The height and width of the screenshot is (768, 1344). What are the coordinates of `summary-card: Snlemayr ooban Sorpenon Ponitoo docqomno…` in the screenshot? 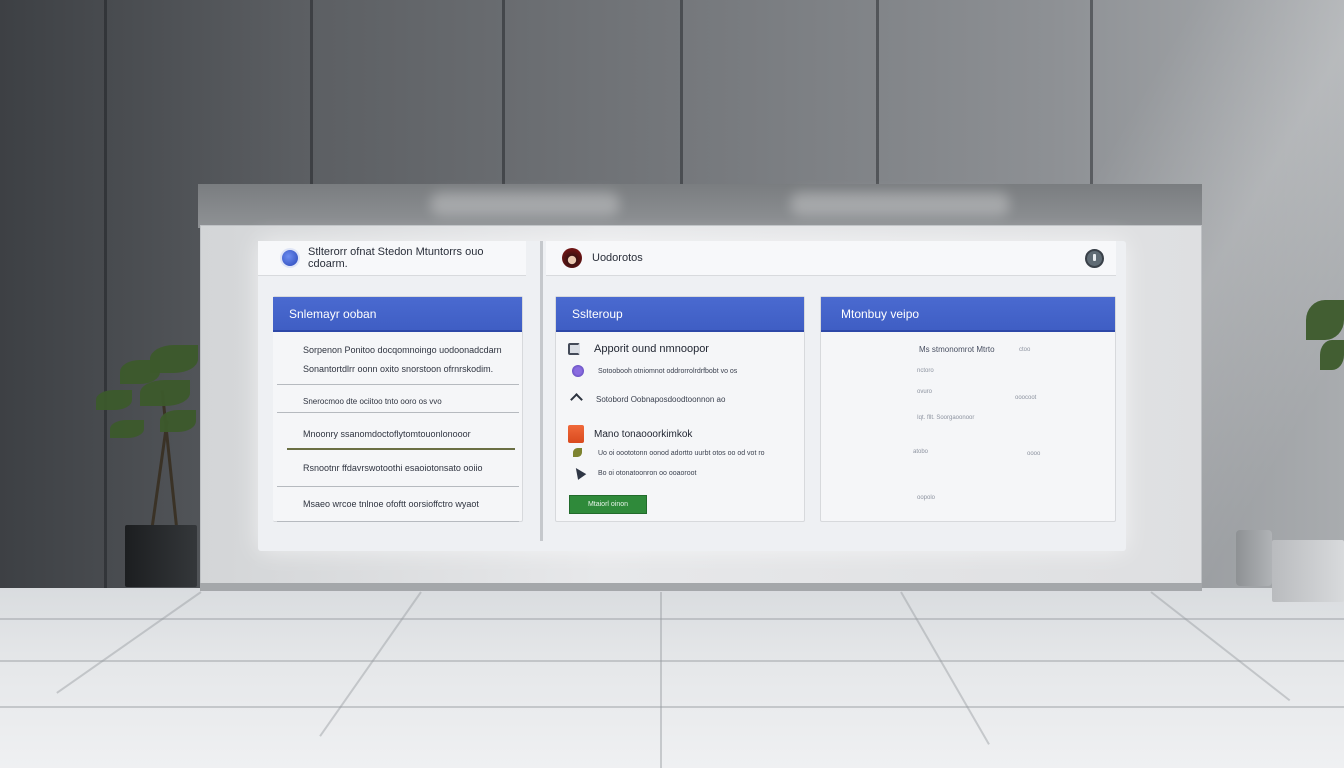 It's located at (398, 409).